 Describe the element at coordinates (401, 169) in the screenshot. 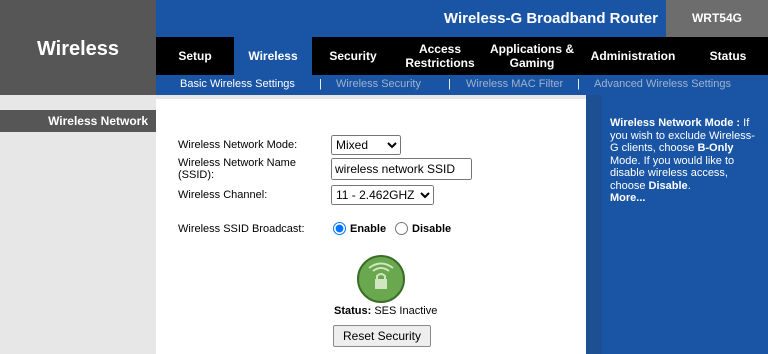

I see `ssid-input` at that location.